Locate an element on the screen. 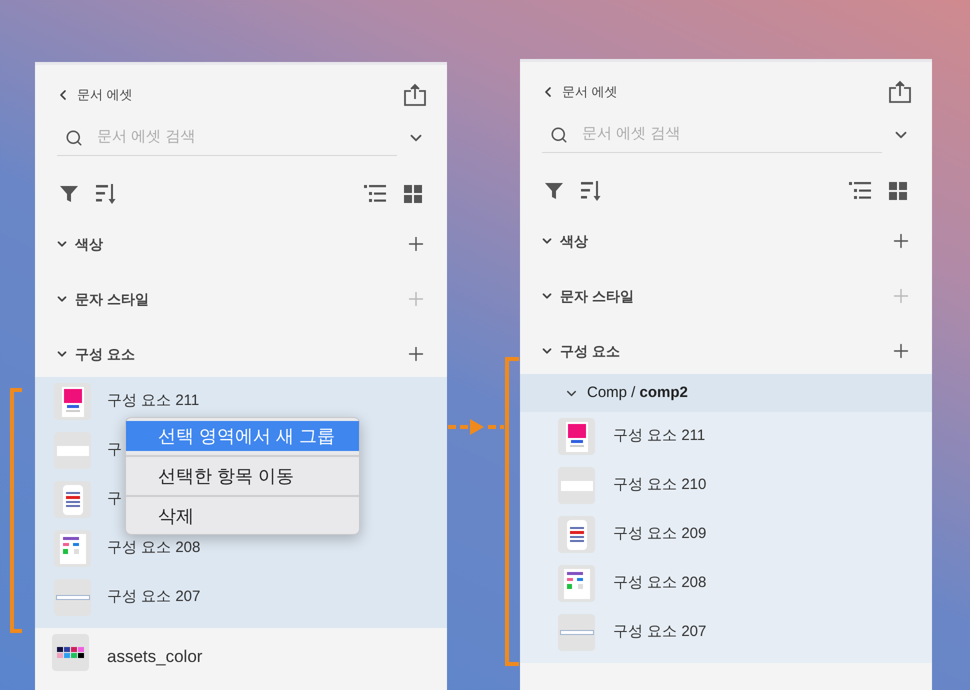  menu-item: 선택 영역에서 새 그룹 is located at coordinates (242, 436).